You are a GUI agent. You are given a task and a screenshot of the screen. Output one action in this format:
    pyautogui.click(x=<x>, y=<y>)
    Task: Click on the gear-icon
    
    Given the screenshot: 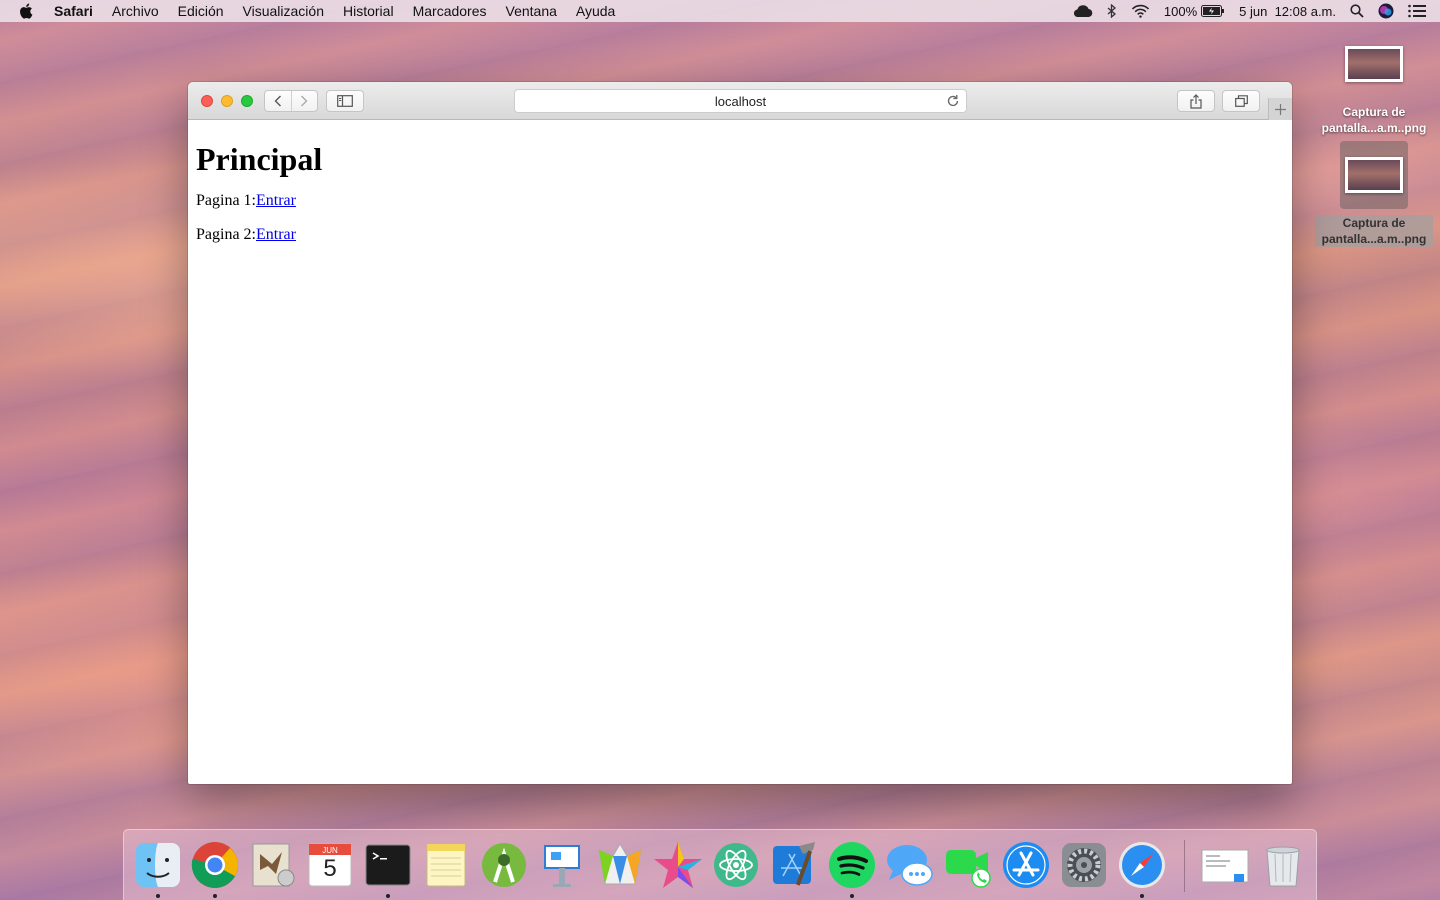 What is the action you would take?
    pyautogui.click(x=1084, y=865)
    